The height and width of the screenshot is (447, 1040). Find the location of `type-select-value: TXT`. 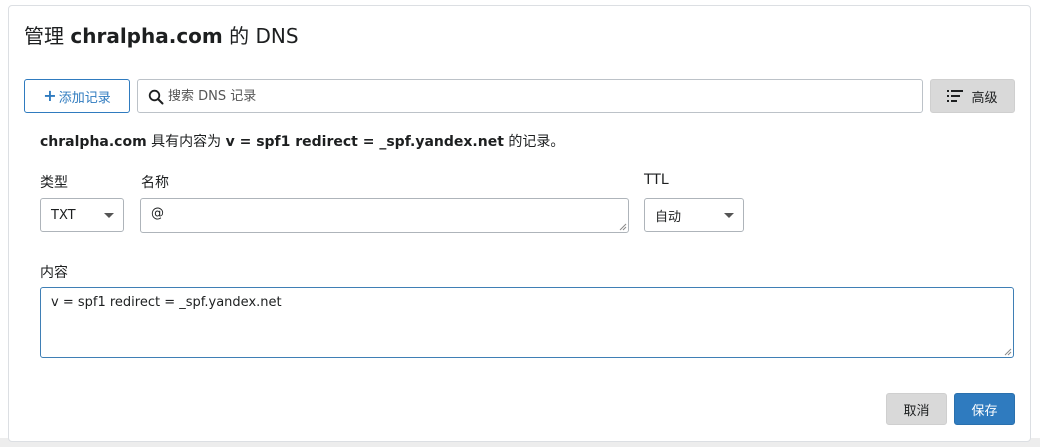

type-select-value: TXT is located at coordinates (63, 215).